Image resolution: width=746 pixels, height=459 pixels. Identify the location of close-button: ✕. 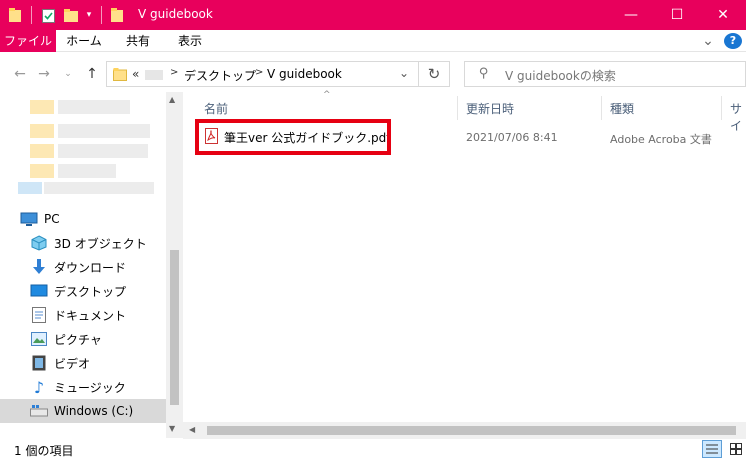
(723, 15).